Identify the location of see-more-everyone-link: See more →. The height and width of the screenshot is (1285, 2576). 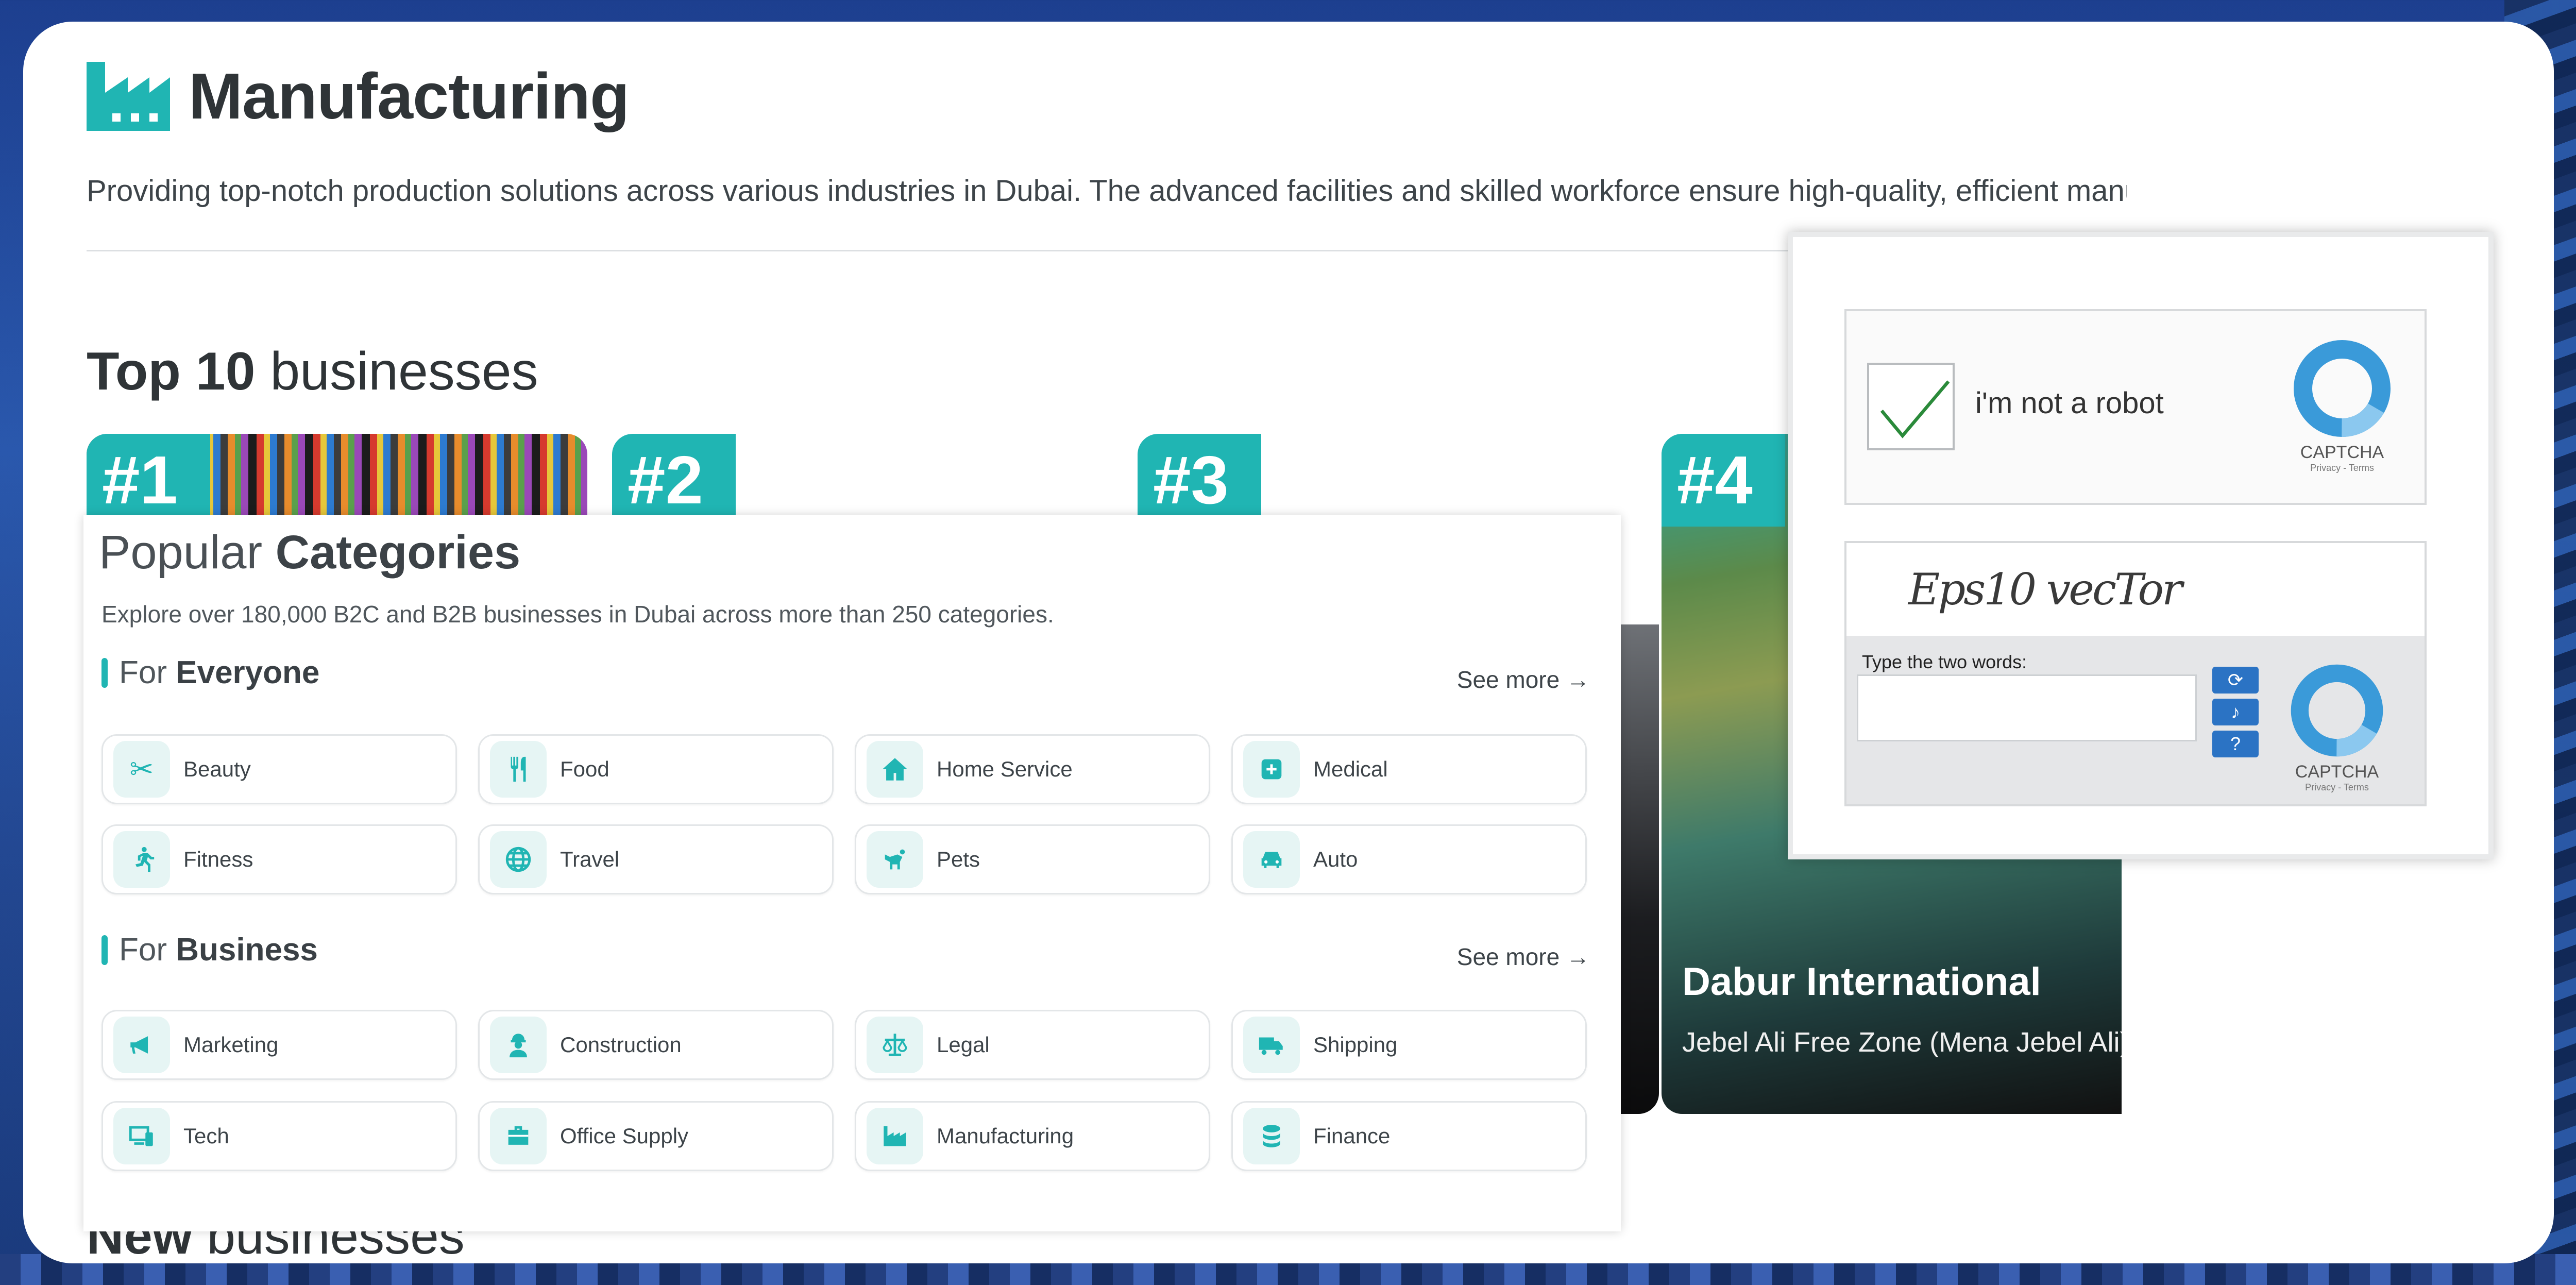
(1523, 680).